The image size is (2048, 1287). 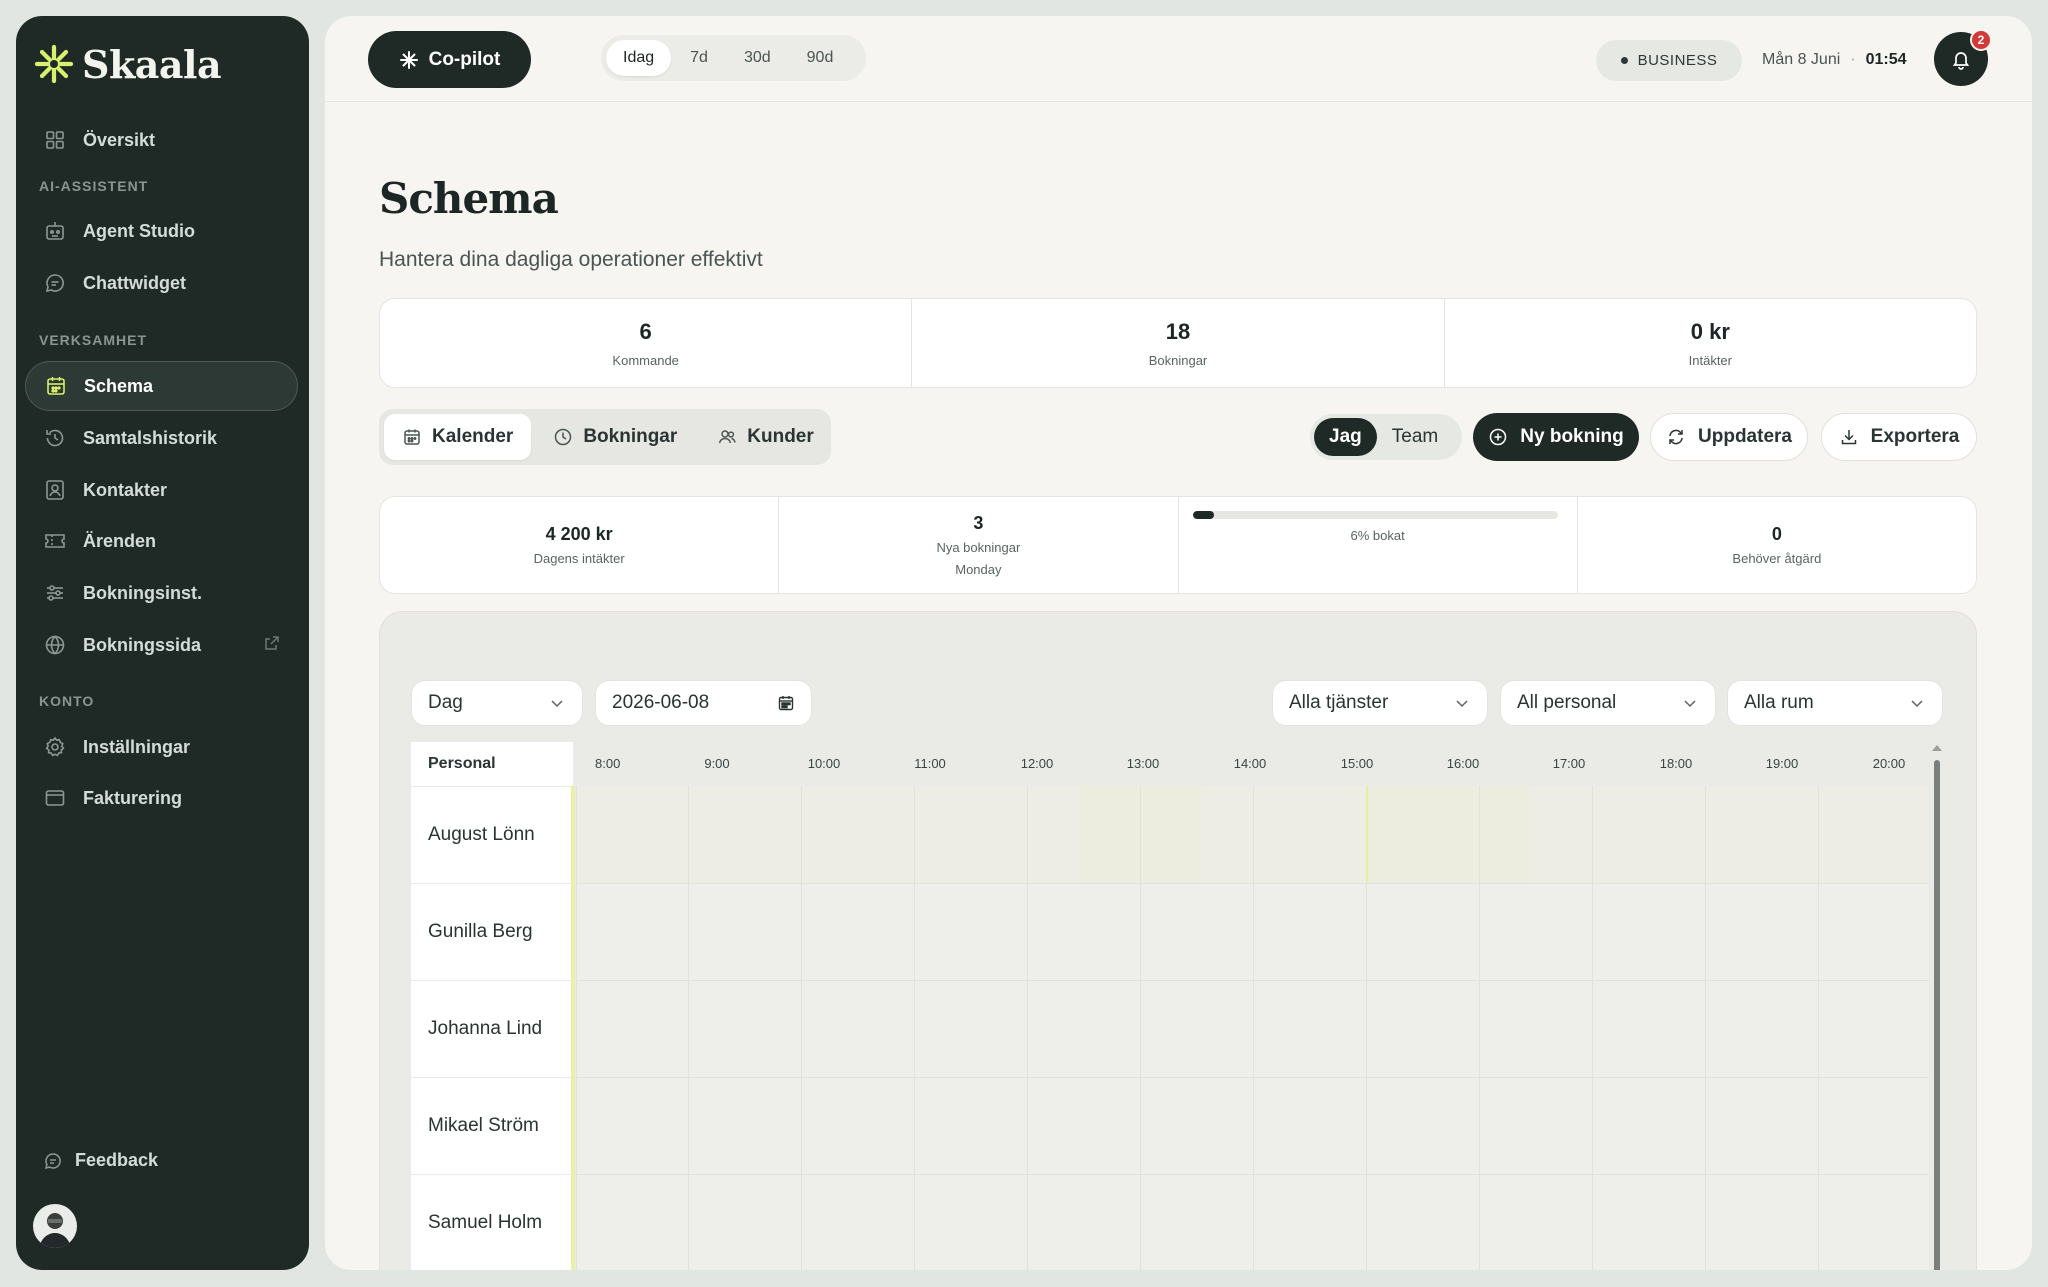 I want to click on clock-icon, so click(x=563, y=437).